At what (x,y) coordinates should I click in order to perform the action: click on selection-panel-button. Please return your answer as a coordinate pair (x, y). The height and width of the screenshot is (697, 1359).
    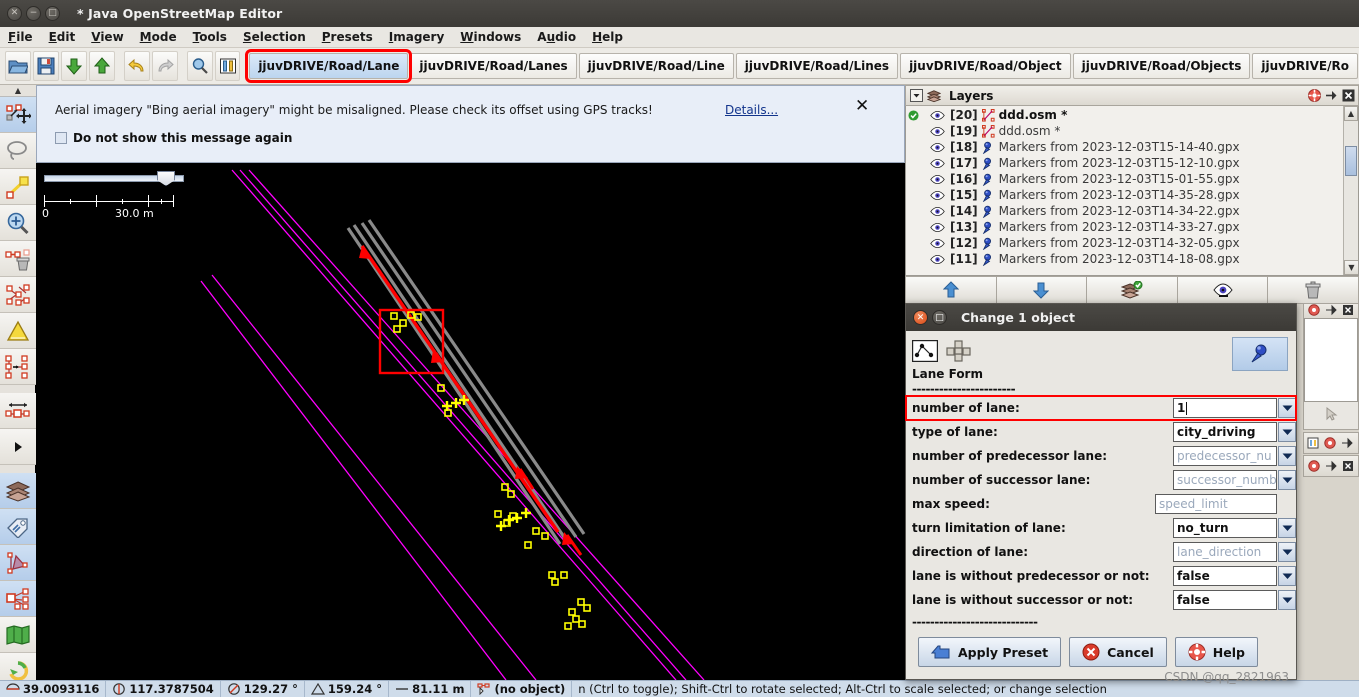
    Looking at the image, I should click on (18, 563).